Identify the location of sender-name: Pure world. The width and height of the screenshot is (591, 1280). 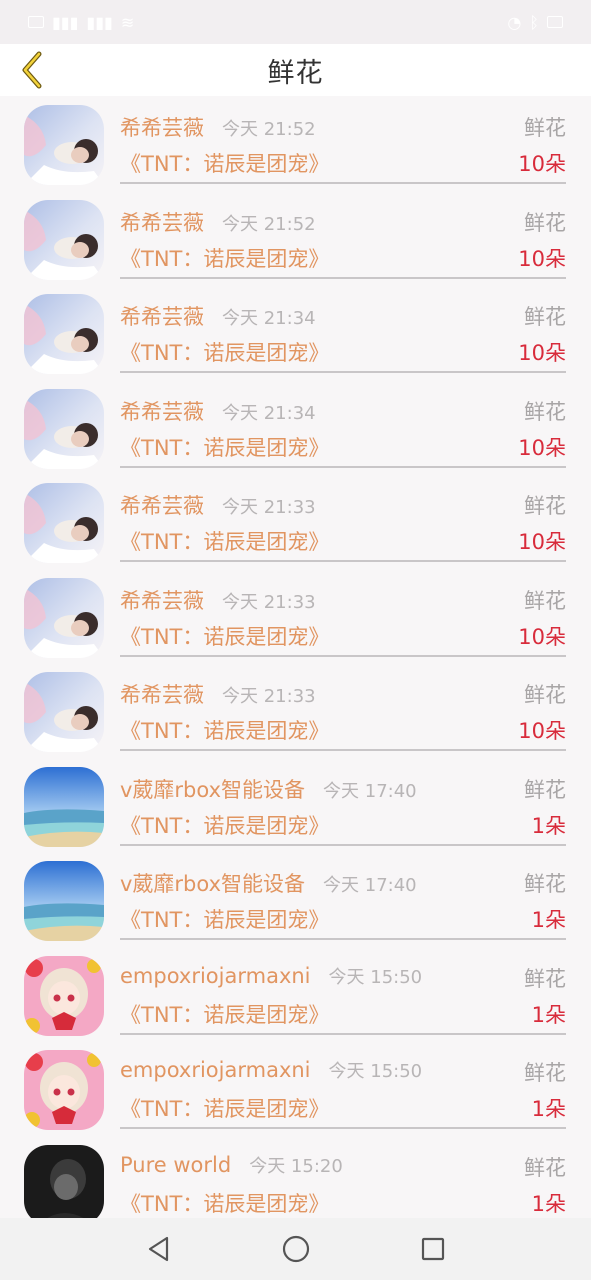
(175, 1165).